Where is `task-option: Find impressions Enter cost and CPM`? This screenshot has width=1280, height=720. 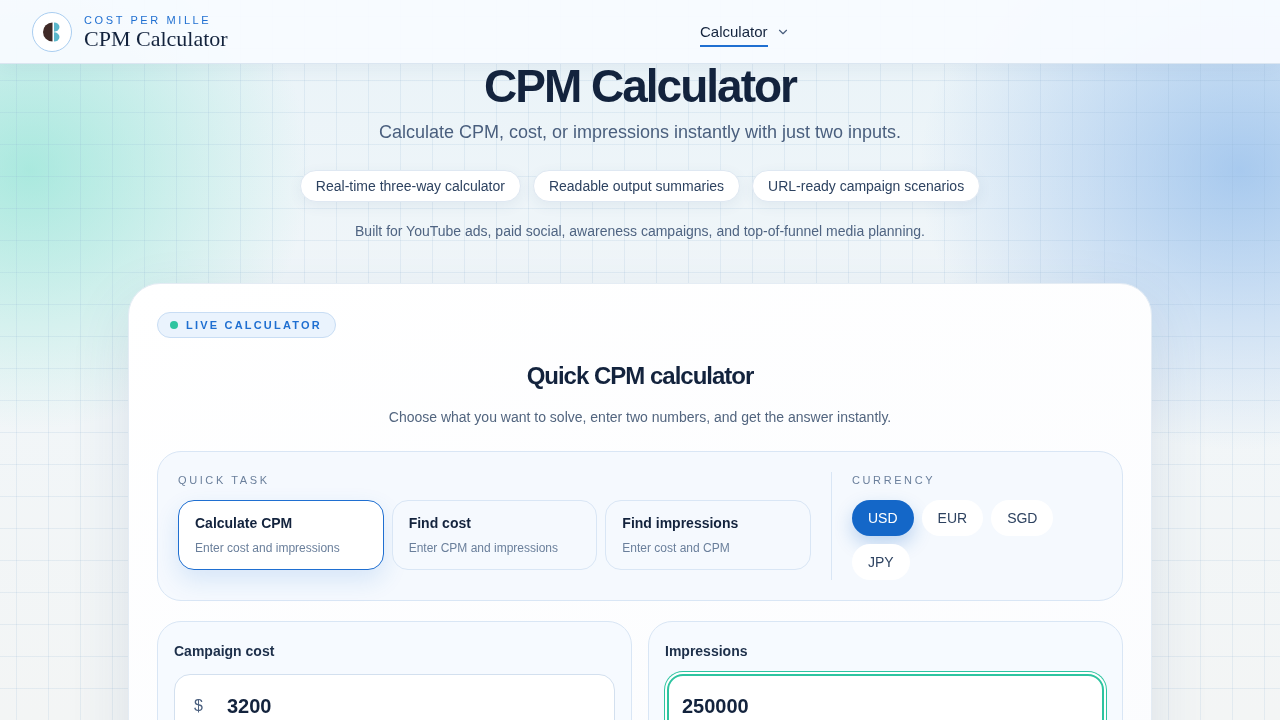 task-option: Find impressions Enter cost and CPM is located at coordinates (708, 535).